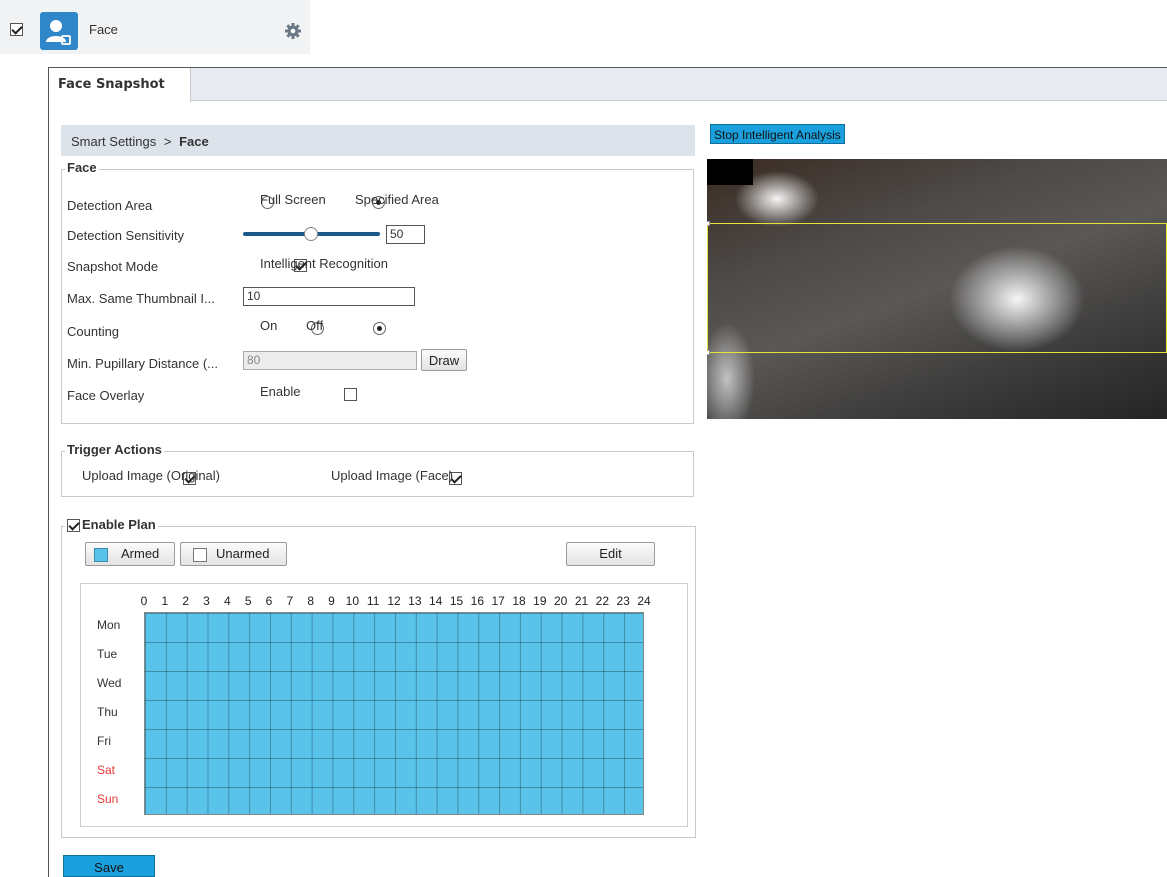 This screenshot has width=1167, height=877. Describe the element at coordinates (16, 30) in the screenshot. I see `face-enable-checkbox` at that location.